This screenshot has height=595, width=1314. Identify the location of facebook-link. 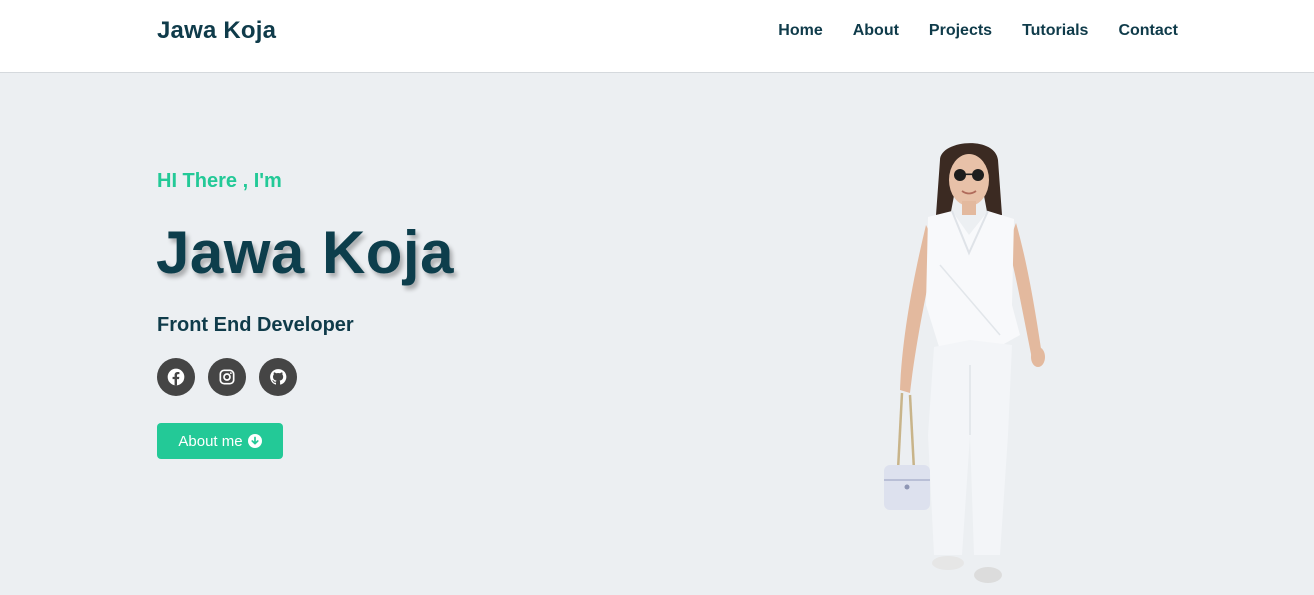
(176, 377).